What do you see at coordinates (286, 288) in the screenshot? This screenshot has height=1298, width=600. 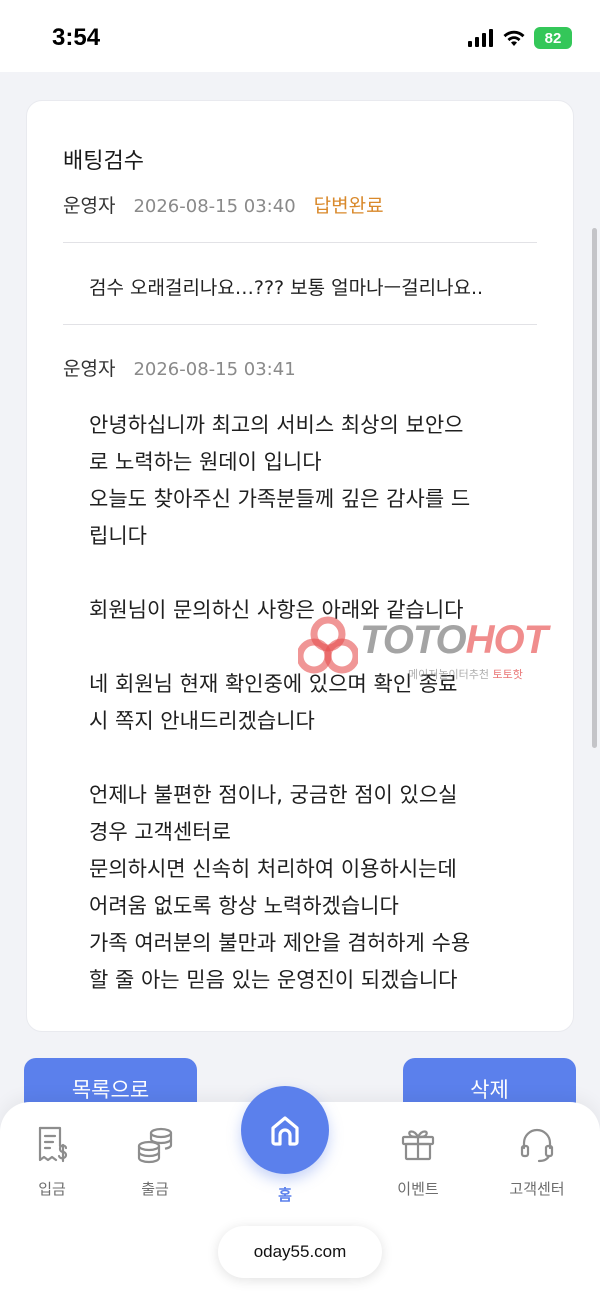 I see `question-text: 검수 오래걸리나요…??? 보통 얼마나ㅡ걸리나요..` at bounding box center [286, 288].